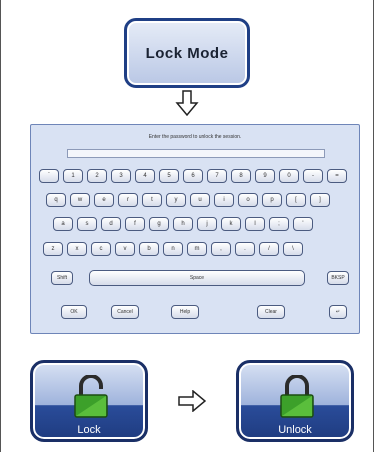 Image resolution: width=378 pixels, height=452 pixels. Describe the element at coordinates (337, 176) in the screenshot. I see `key: =` at that location.